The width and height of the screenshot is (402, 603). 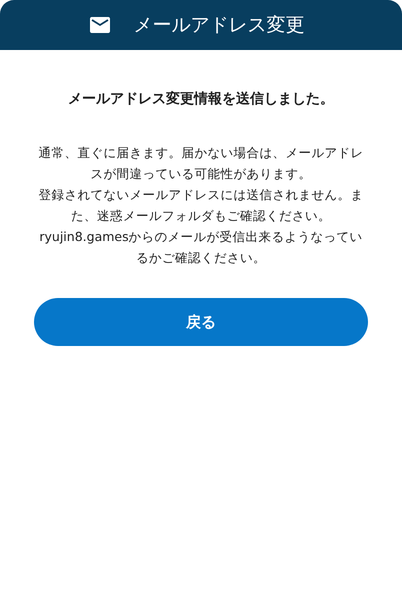 What do you see at coordinates (219, 25) in the screenshot?
I see `header-title: メールアドレス変更` at bounding box center [219, 25].